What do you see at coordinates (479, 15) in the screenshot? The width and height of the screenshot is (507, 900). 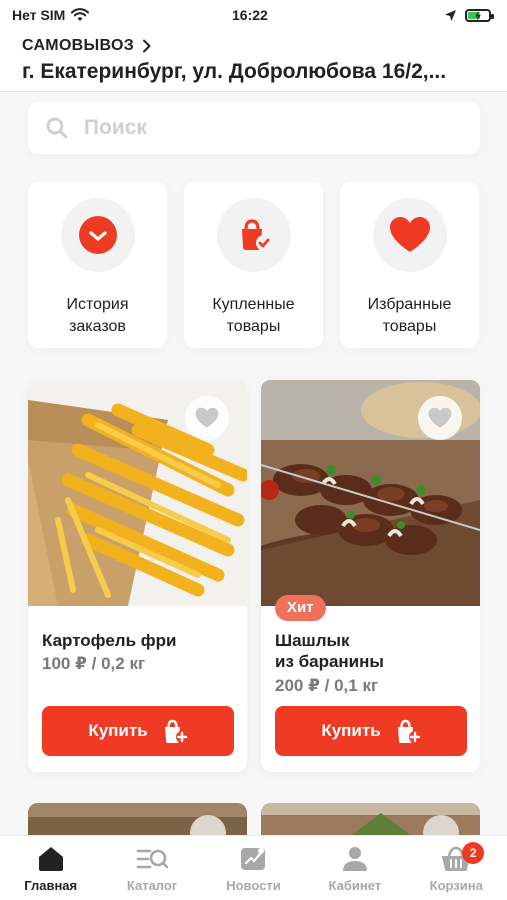 I see `battery-icon` at bounding box center [479, 15].